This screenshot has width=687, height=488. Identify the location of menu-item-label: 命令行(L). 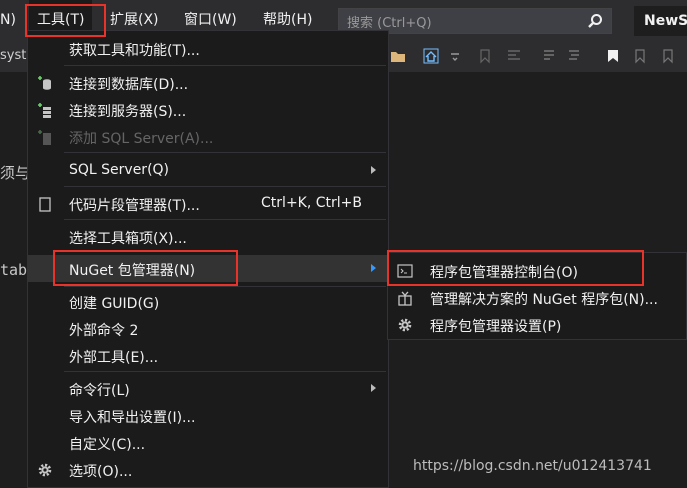
(99, 391).